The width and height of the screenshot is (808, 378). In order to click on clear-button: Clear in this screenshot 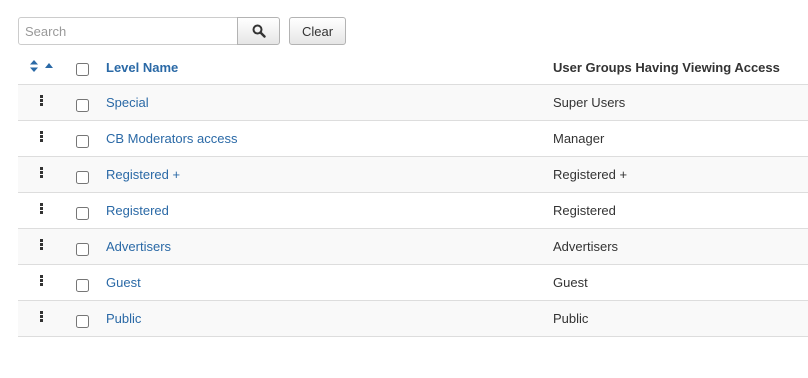, I will do `click(318, 31)`.